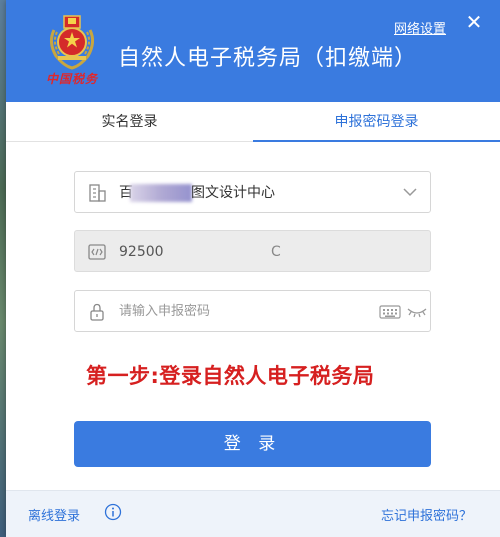 The image size is (500, 537). I want to click on tab-password-login: 申报密码登录, so click(376, 122).